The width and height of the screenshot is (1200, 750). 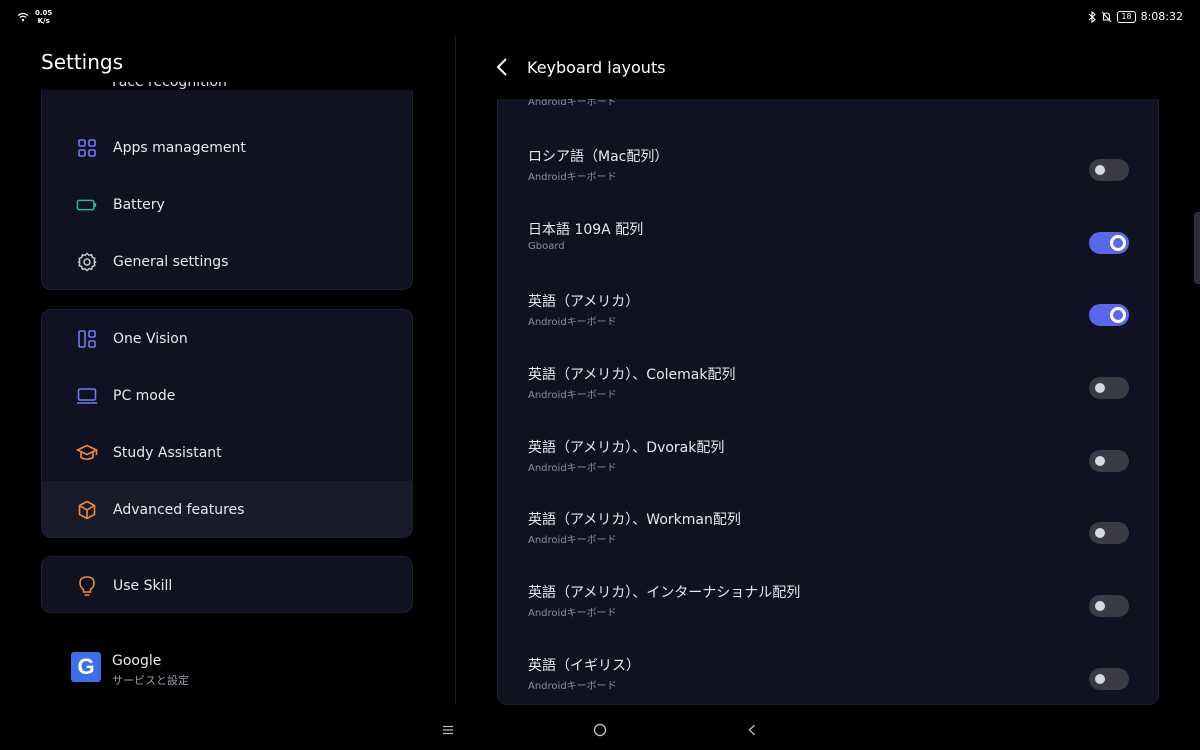 I want to click on status-right: 18 8:08:32, so click(x=1135, y=16).